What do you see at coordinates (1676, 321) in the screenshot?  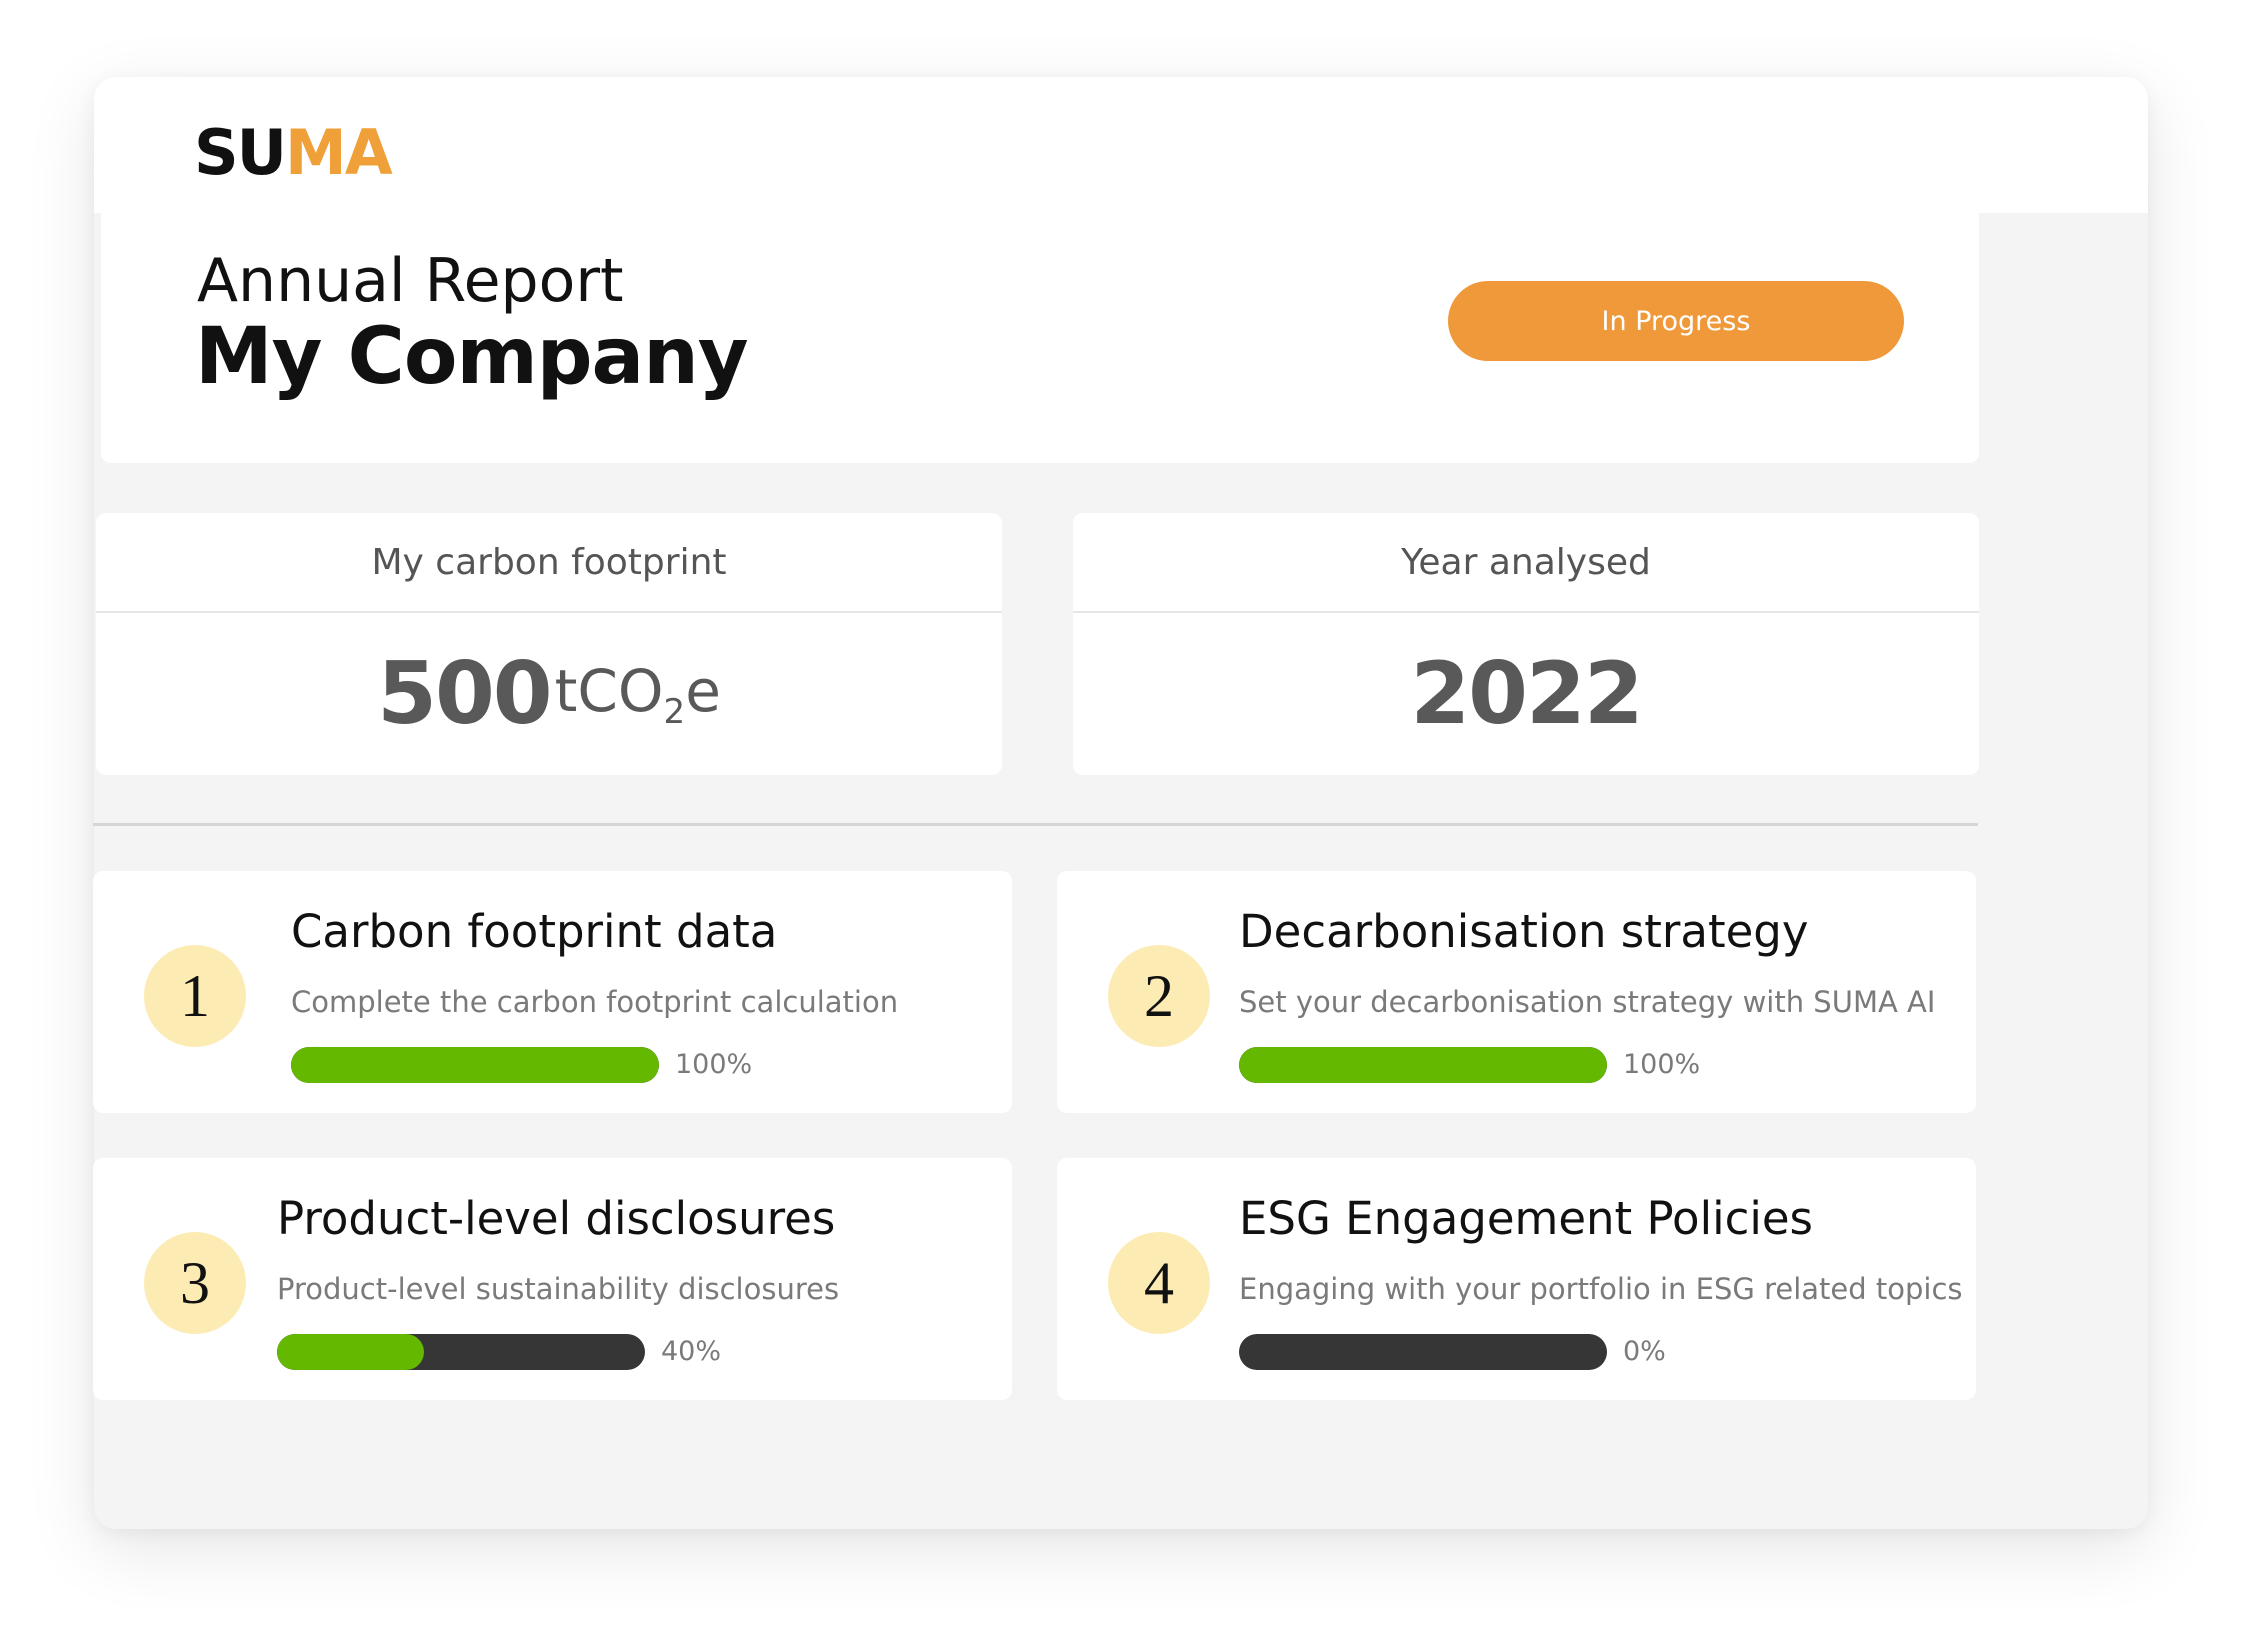 I see `status-button: In Progress` at bounding box center [1676, 321].